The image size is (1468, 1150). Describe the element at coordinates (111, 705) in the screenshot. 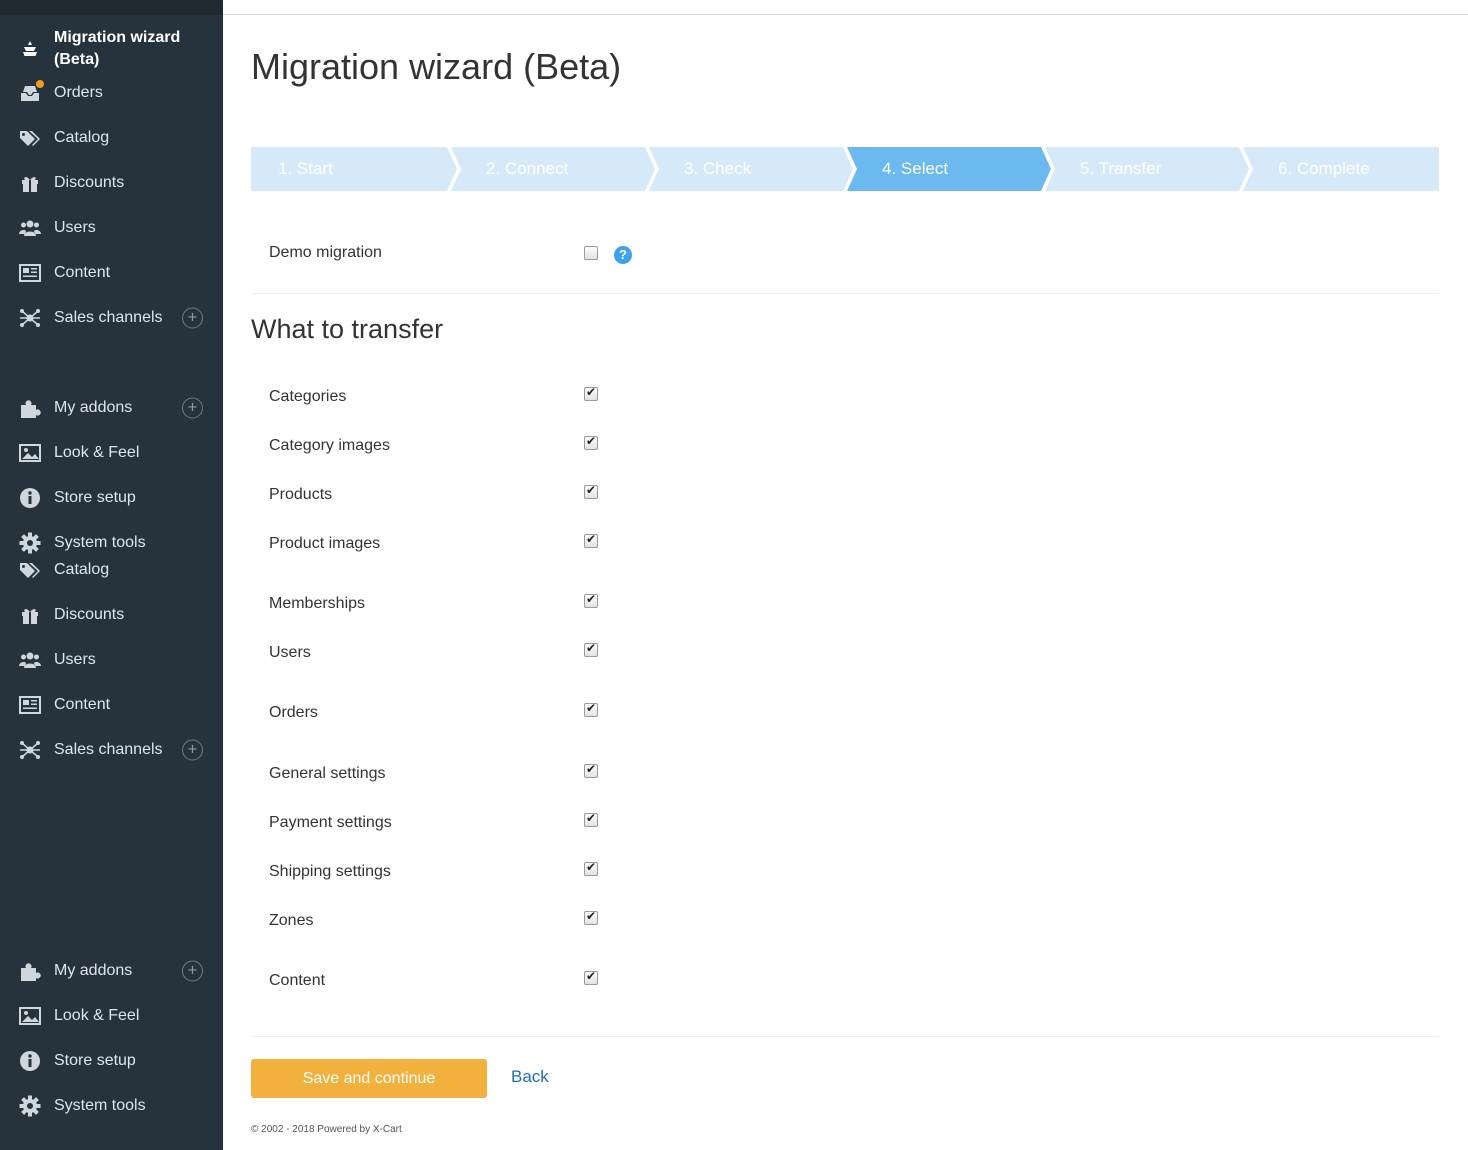

I see `sidebar-item-content-dup: Content` at that location.